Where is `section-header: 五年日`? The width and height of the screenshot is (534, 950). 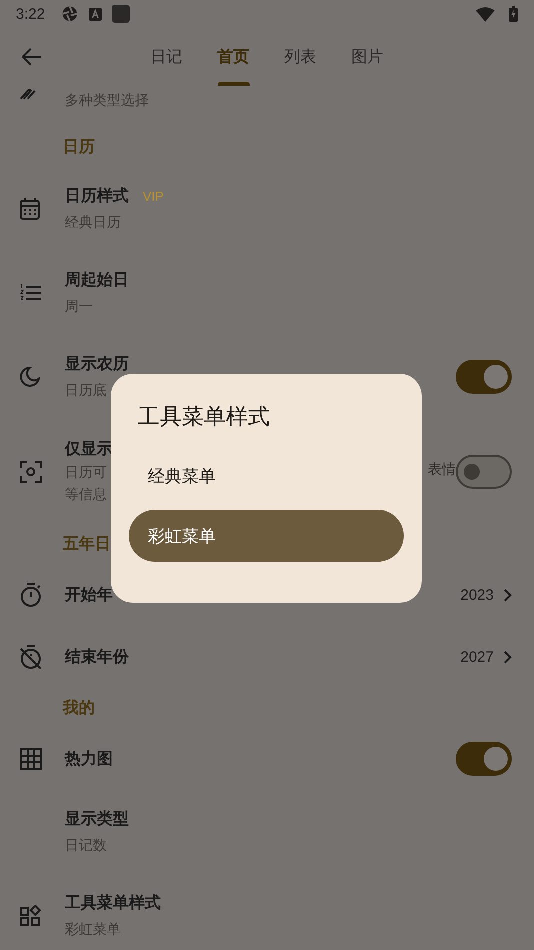
section-header: 五年日 is located at coordinates (87, 544).